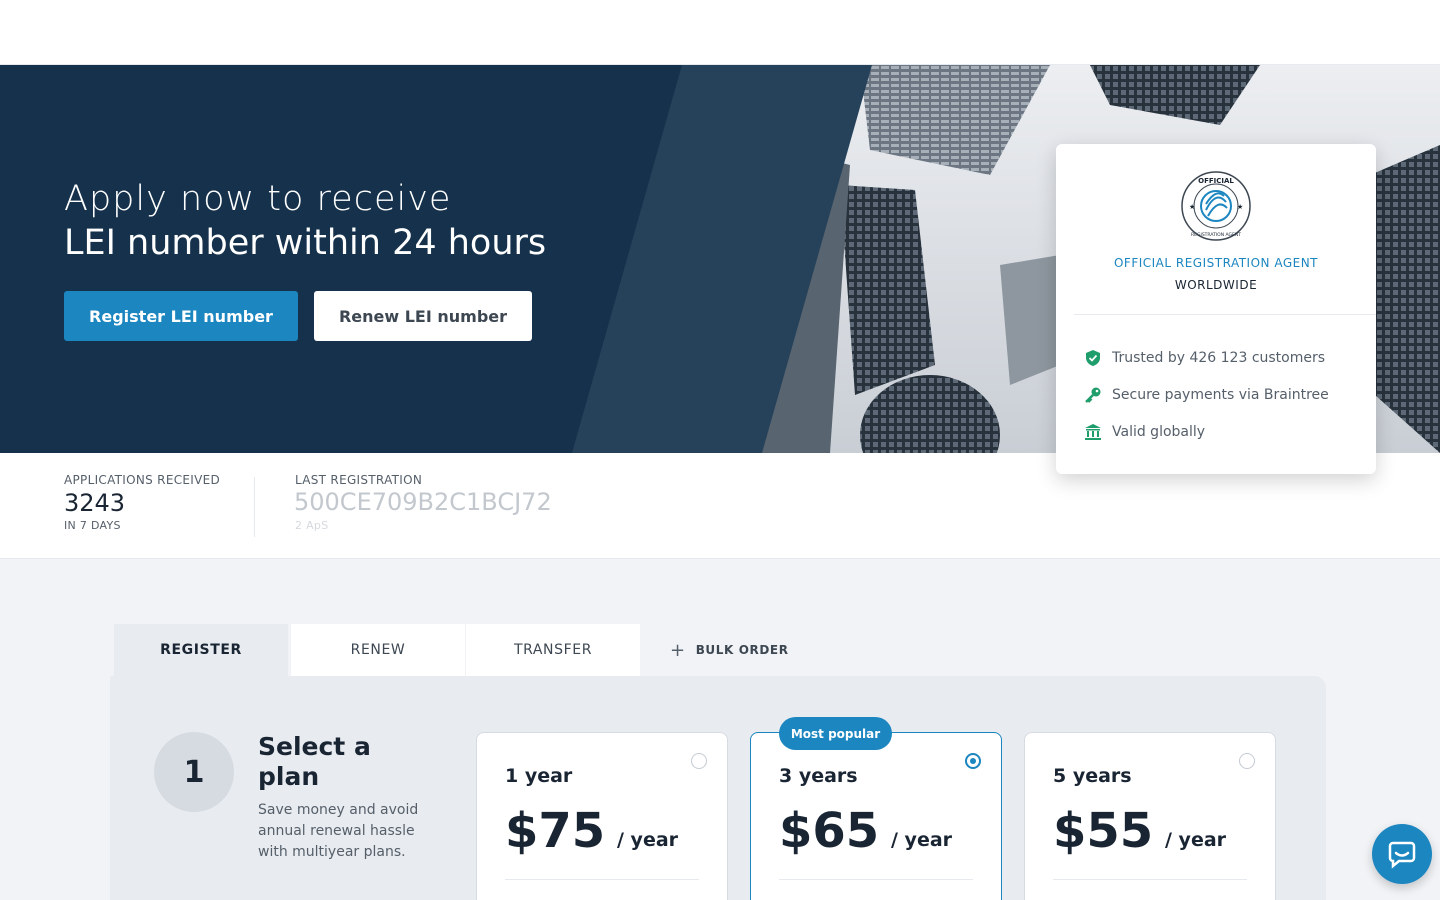 This screenshot has height=900, width=1440. I want to click on tab-renew: RENEW, so click(378, 650).